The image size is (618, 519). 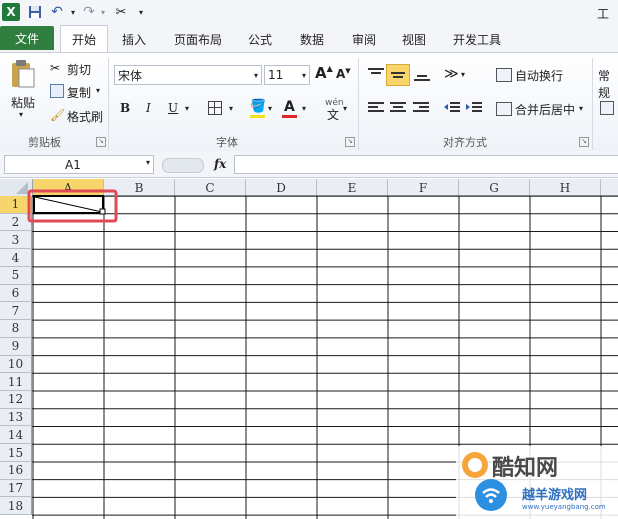 I want to click on watermark-wifi-icon, so click(x=491, y=495).